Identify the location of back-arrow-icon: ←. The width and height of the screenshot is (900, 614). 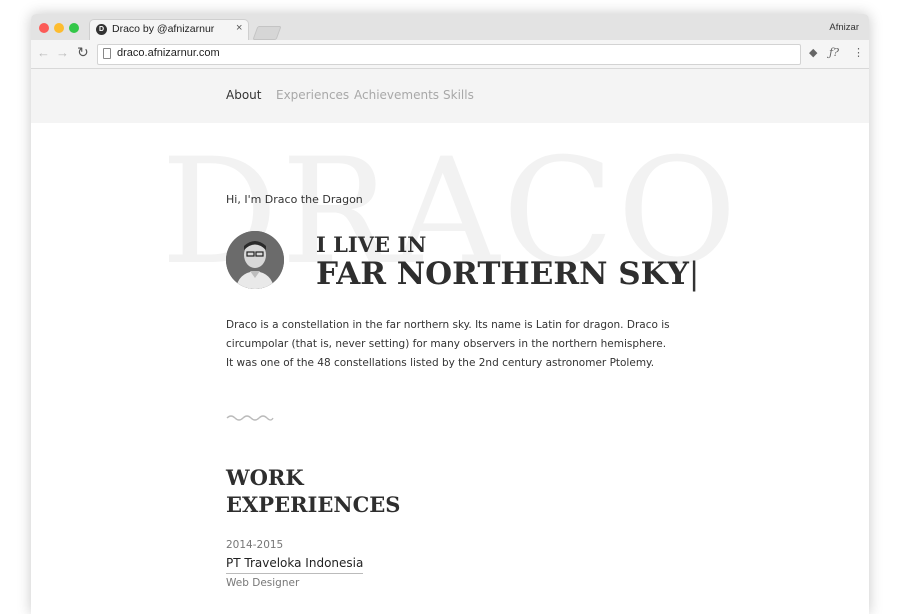
(43, 52).